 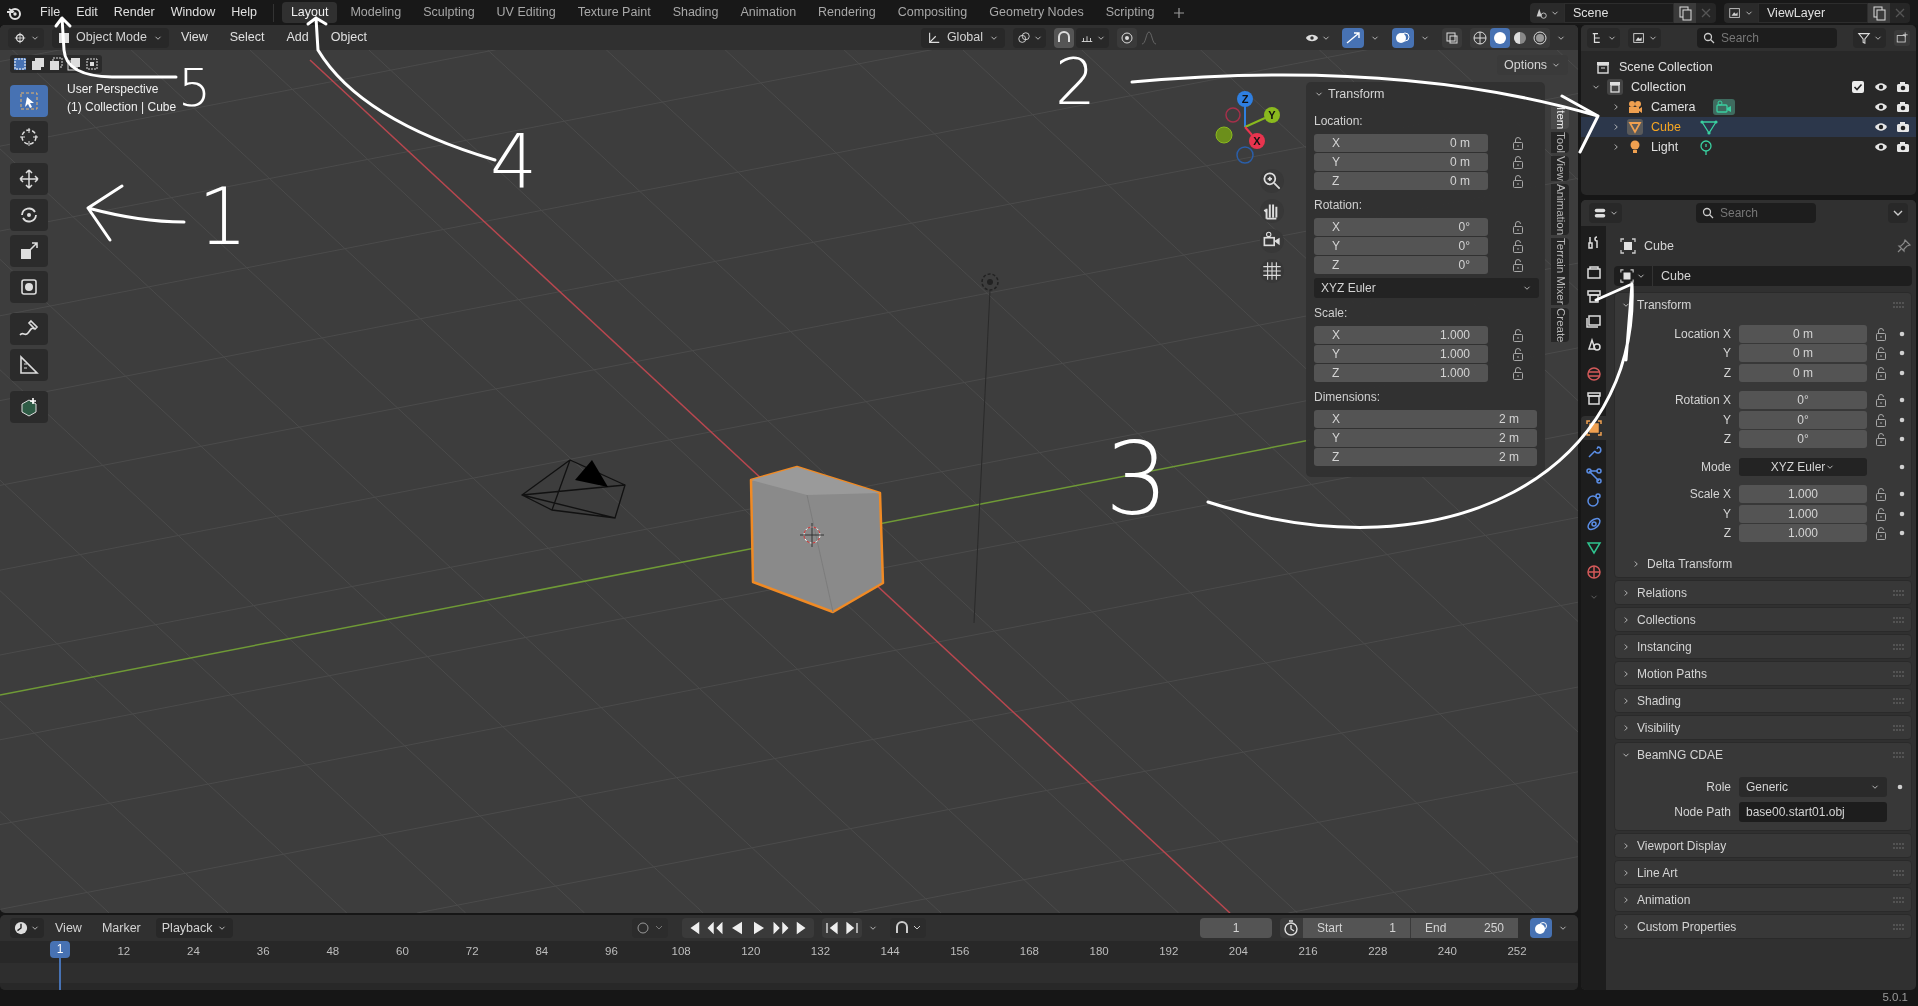 I want to click on search-field: Search, so click(x=1756, y=213).